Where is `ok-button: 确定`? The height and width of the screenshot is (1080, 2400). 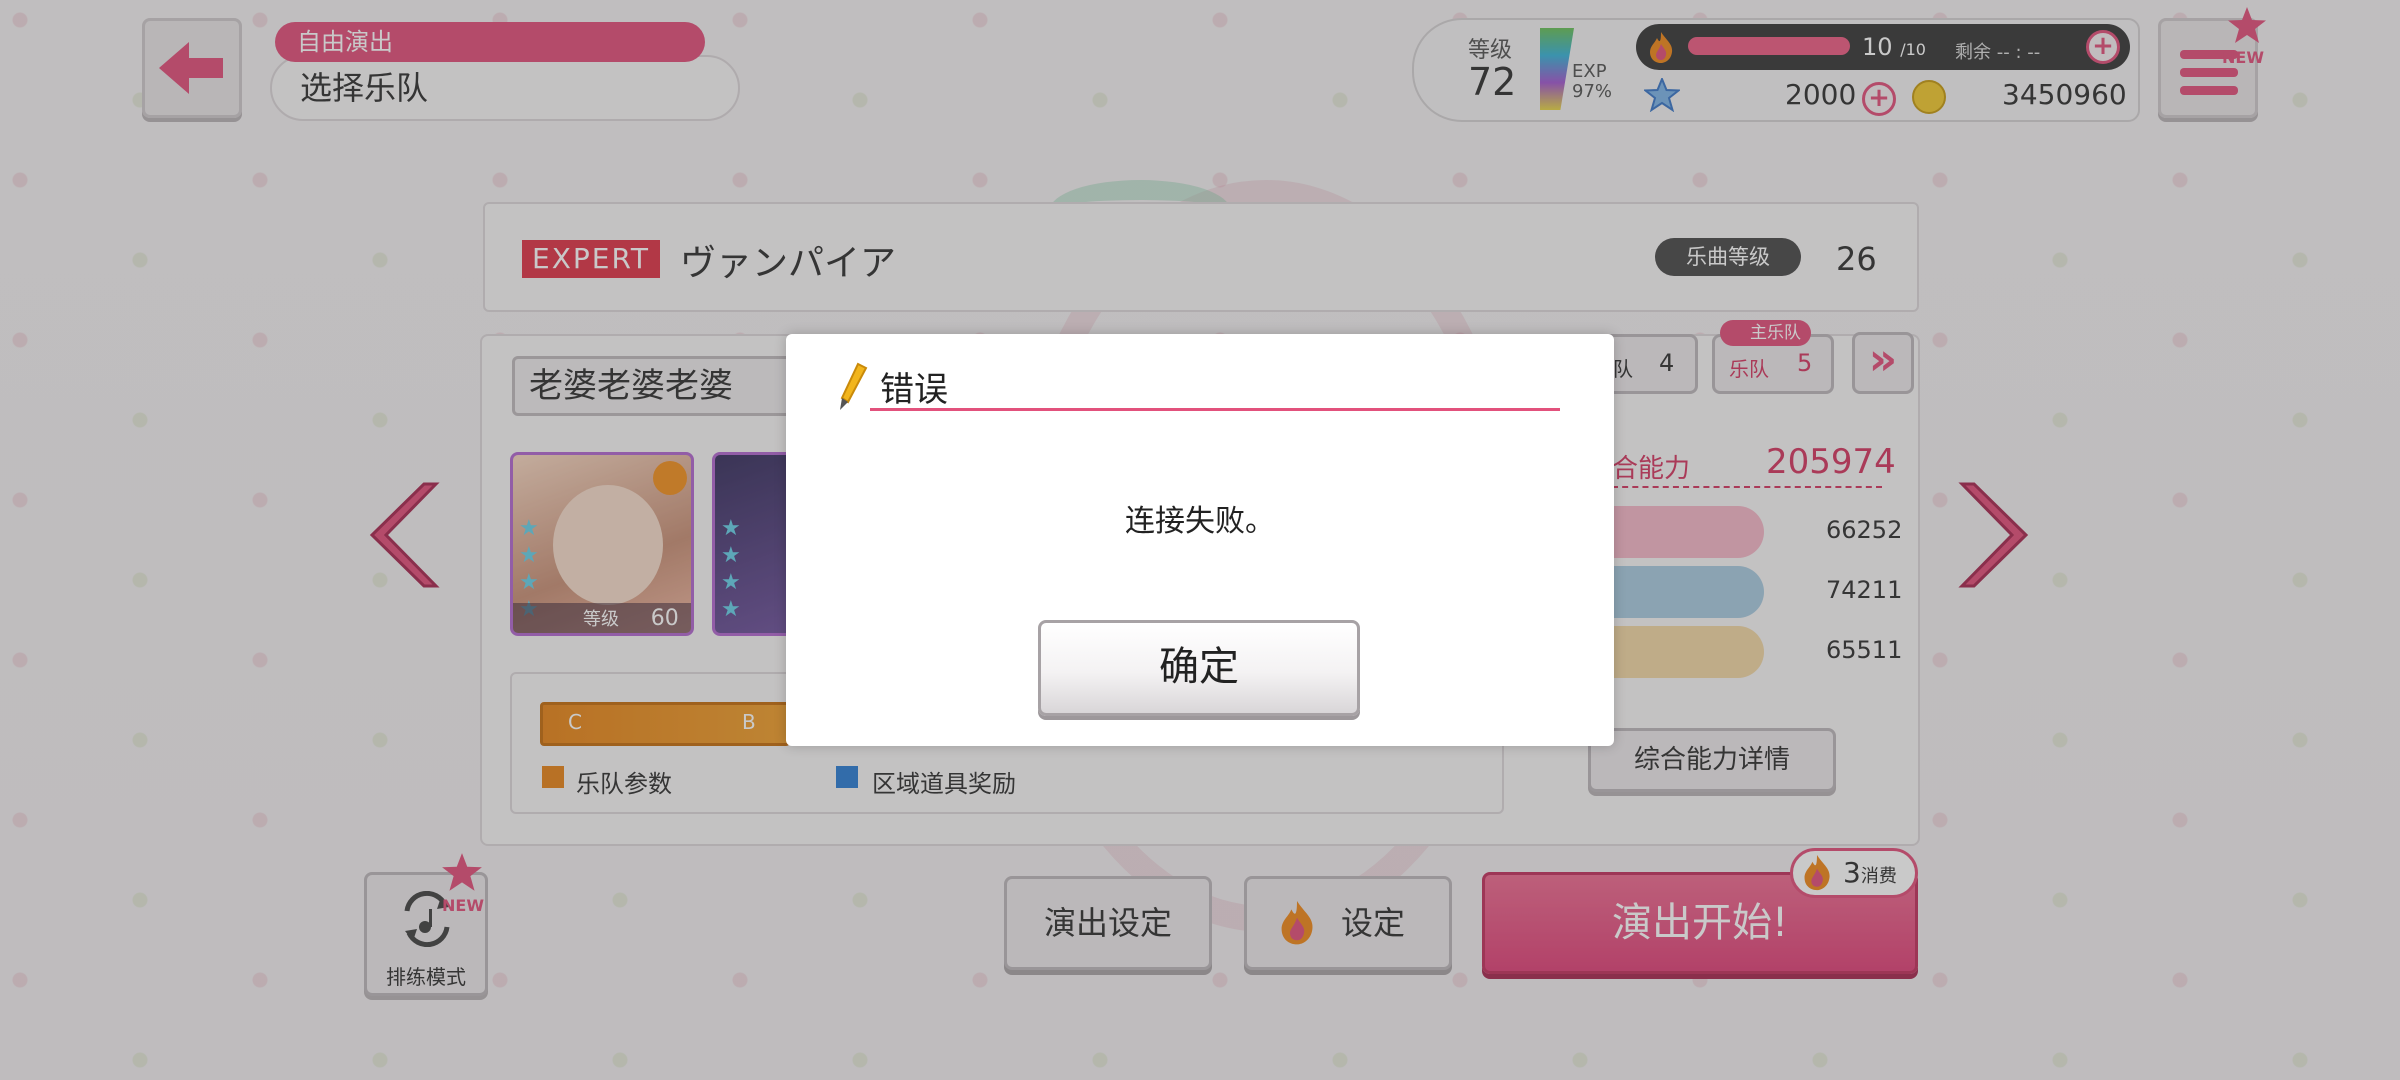
ok-button: 确定 is located at coordinates (1199, 668).